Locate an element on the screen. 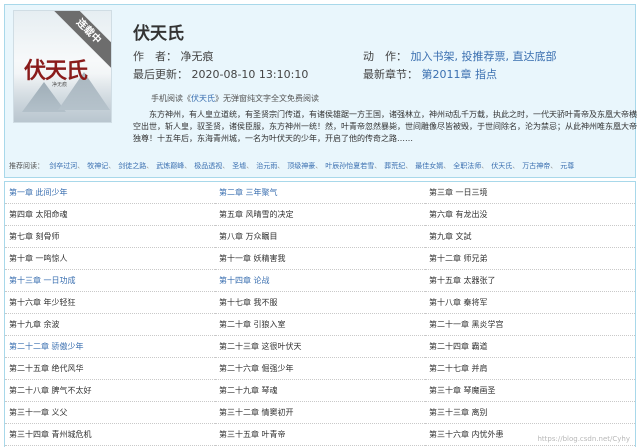  recommend-link: 最佳女婿 is located at coordinates (429, 166).